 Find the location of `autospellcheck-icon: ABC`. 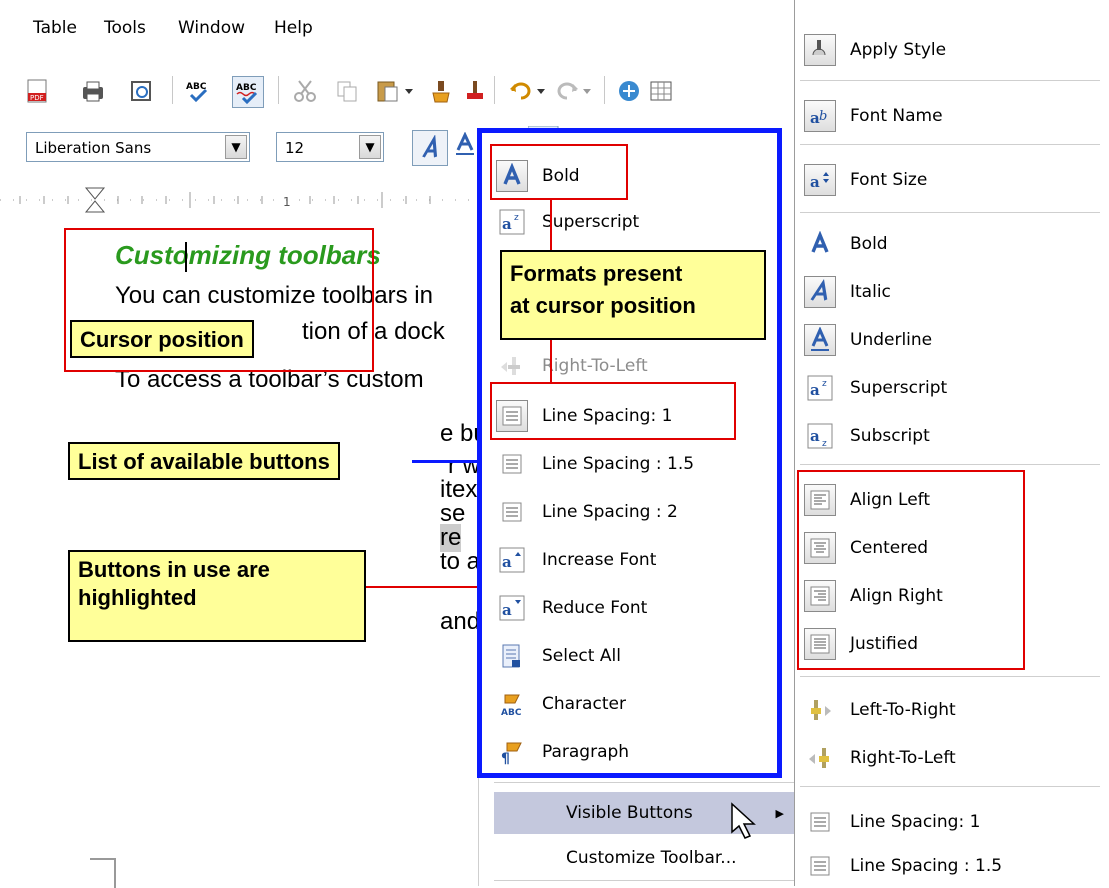

autospellcheck-icon: ABC is located at coordinates (248, 92).